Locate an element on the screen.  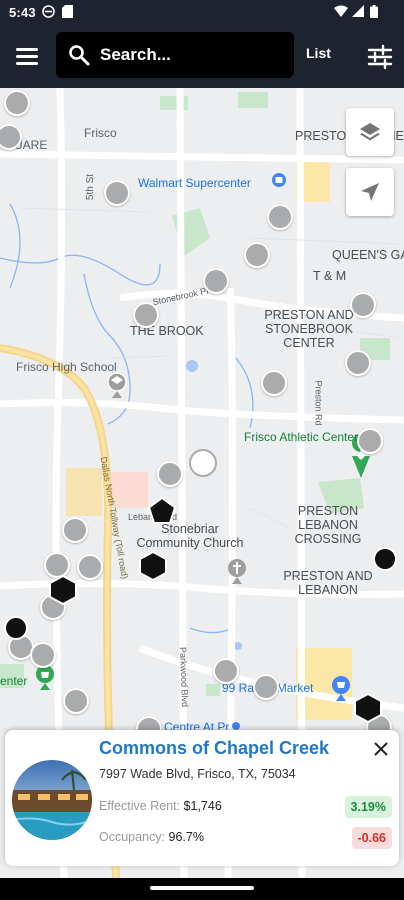
occupancy-value: 96.7% is located at coordinates (186, 837).